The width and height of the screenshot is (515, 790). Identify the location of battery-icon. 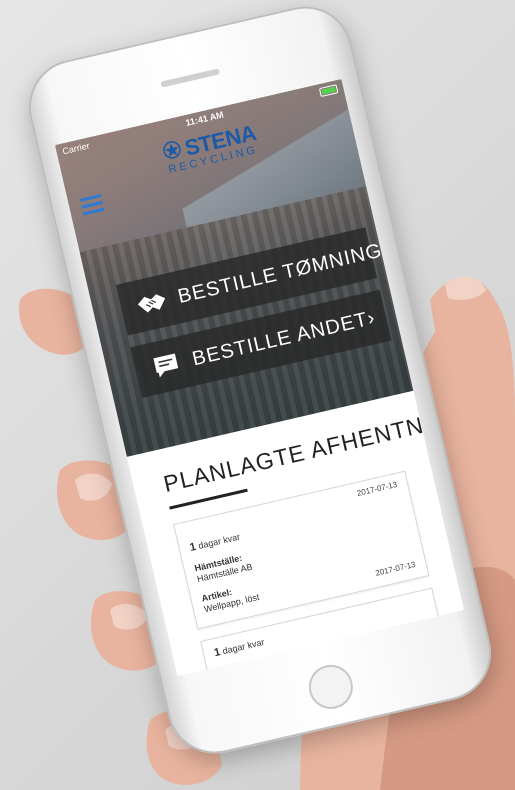
(328, 90).